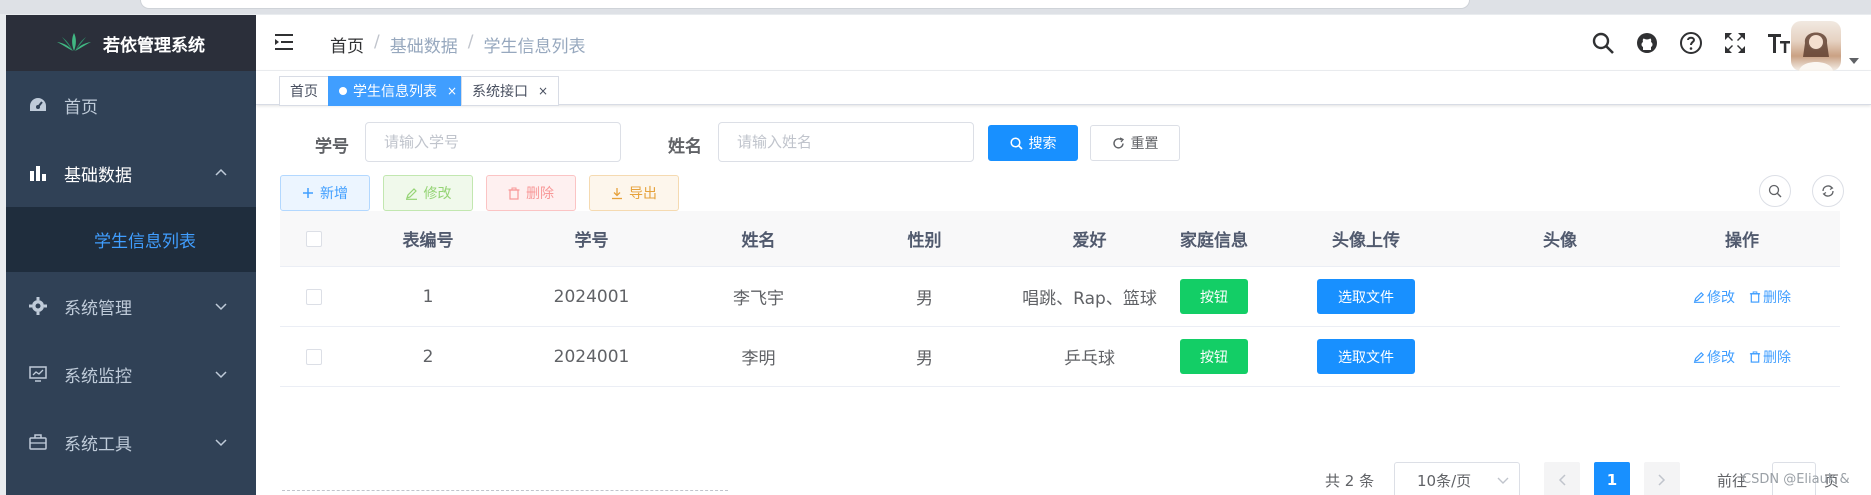 The image size is (1871, 495). I want to click on sidebar-item-system-management: 系统管理, so click(131, 306).